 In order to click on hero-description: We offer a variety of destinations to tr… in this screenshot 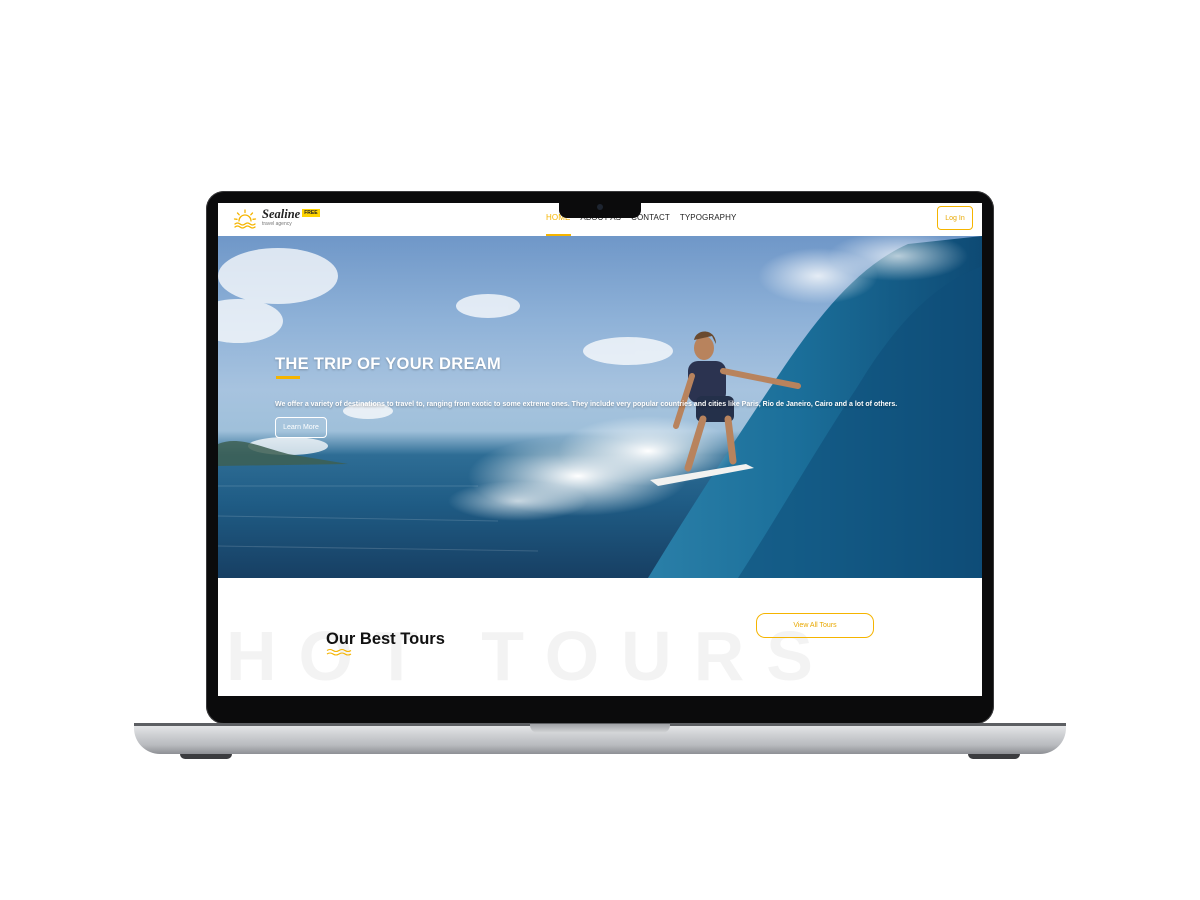, I will do `click(586, 404)`.